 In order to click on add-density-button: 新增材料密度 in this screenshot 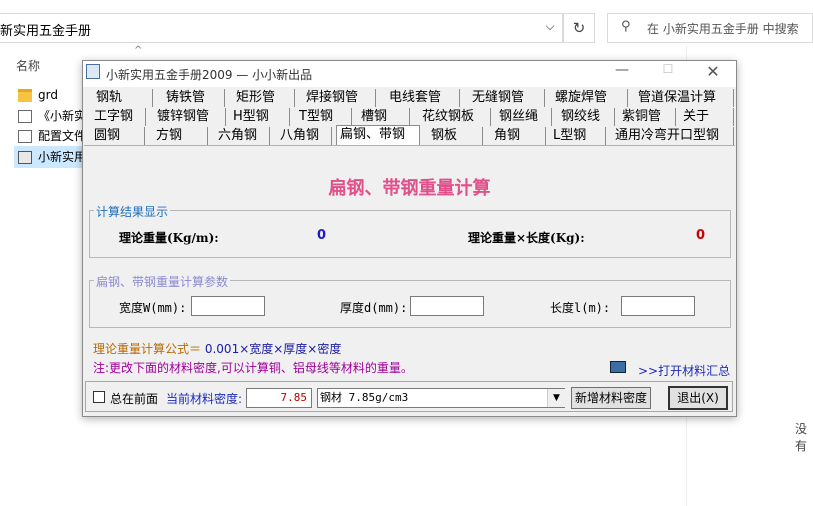, I will do `click(611, 398)`.